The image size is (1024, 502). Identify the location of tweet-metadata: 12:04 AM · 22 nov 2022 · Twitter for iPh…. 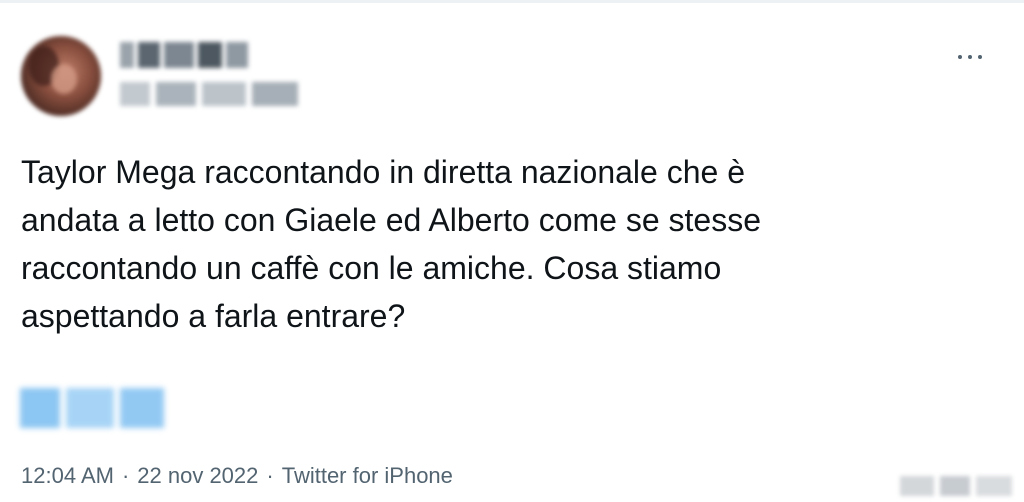
(237, 476).